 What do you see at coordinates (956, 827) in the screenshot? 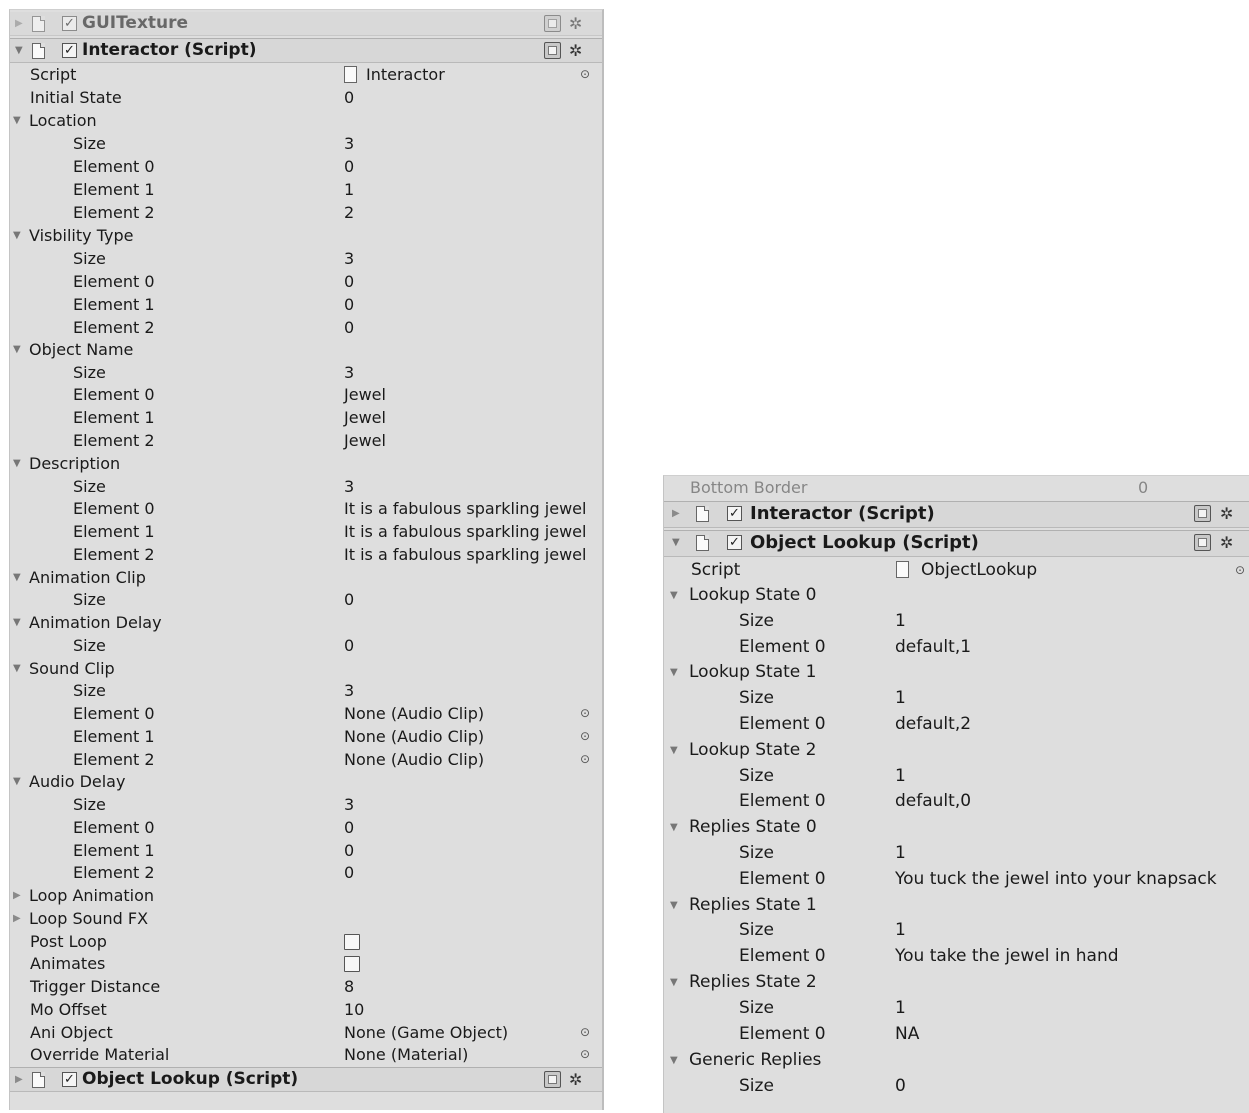
I see `array-header-lookup-group: ▼ Replies State 0` at bounding box center [956, 827].